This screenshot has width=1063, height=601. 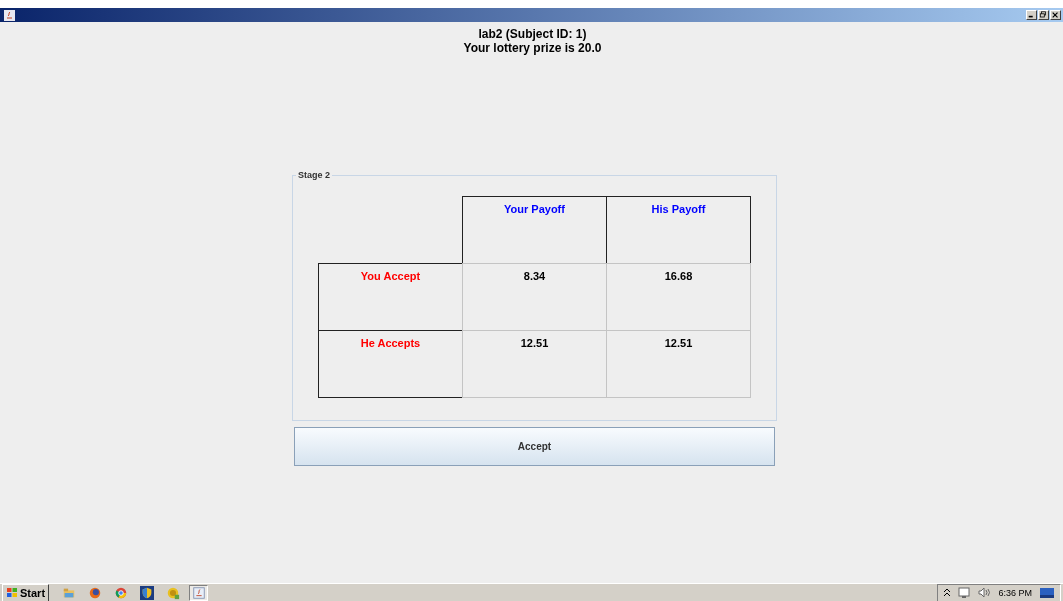 I want to click on row-header: You Accept, so click(x=390, y=297).